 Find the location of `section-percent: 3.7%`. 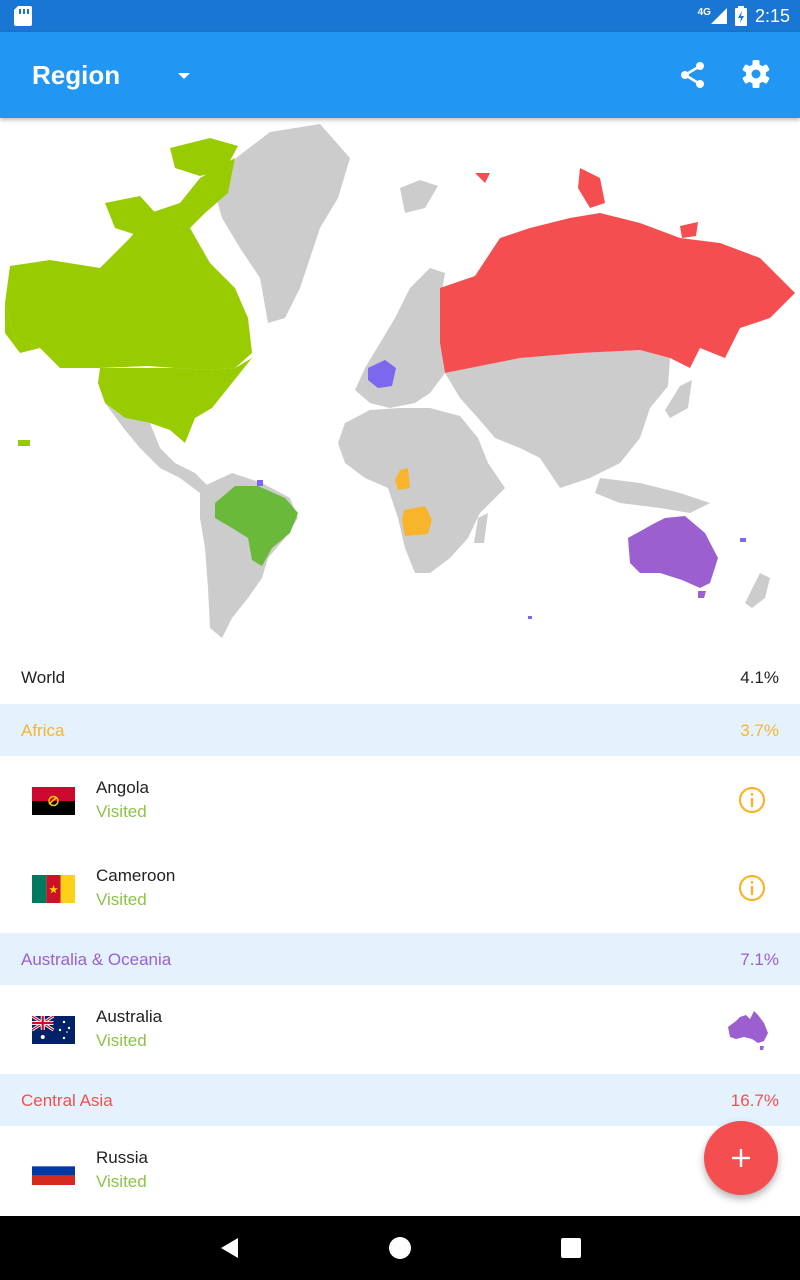

section-percent: 3.7% is located at coordinates (759, 730).